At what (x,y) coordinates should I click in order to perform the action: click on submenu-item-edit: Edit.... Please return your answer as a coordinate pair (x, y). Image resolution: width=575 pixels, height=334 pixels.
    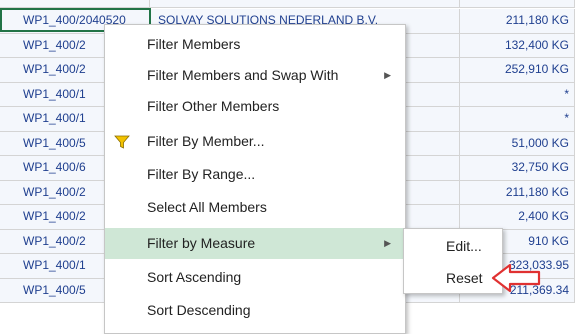
    Looking at the image, I should click on (453, 246).